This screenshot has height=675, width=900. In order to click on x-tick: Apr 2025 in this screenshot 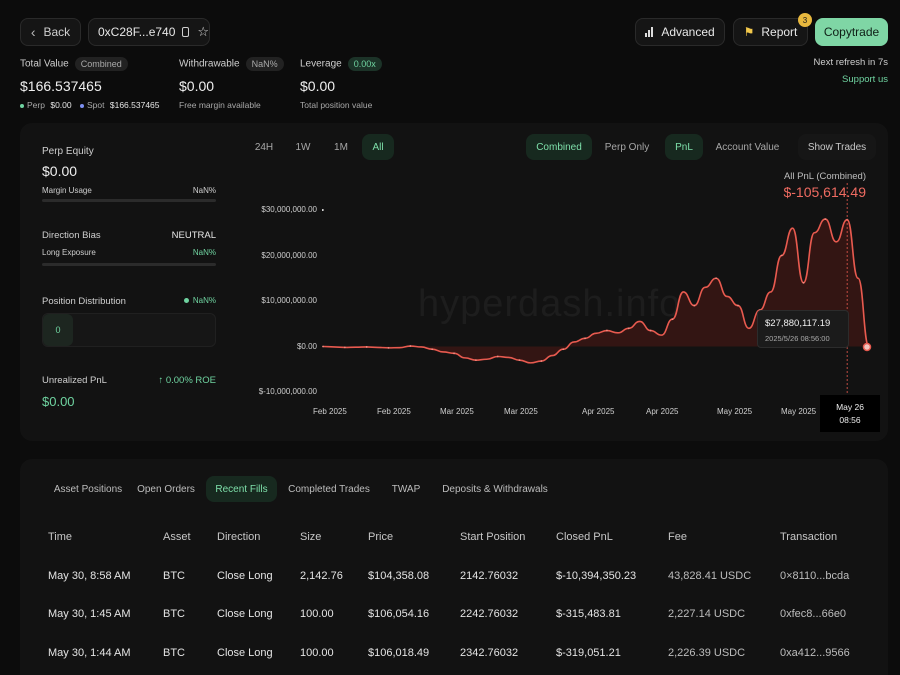, I will do `click(662, 411)`.